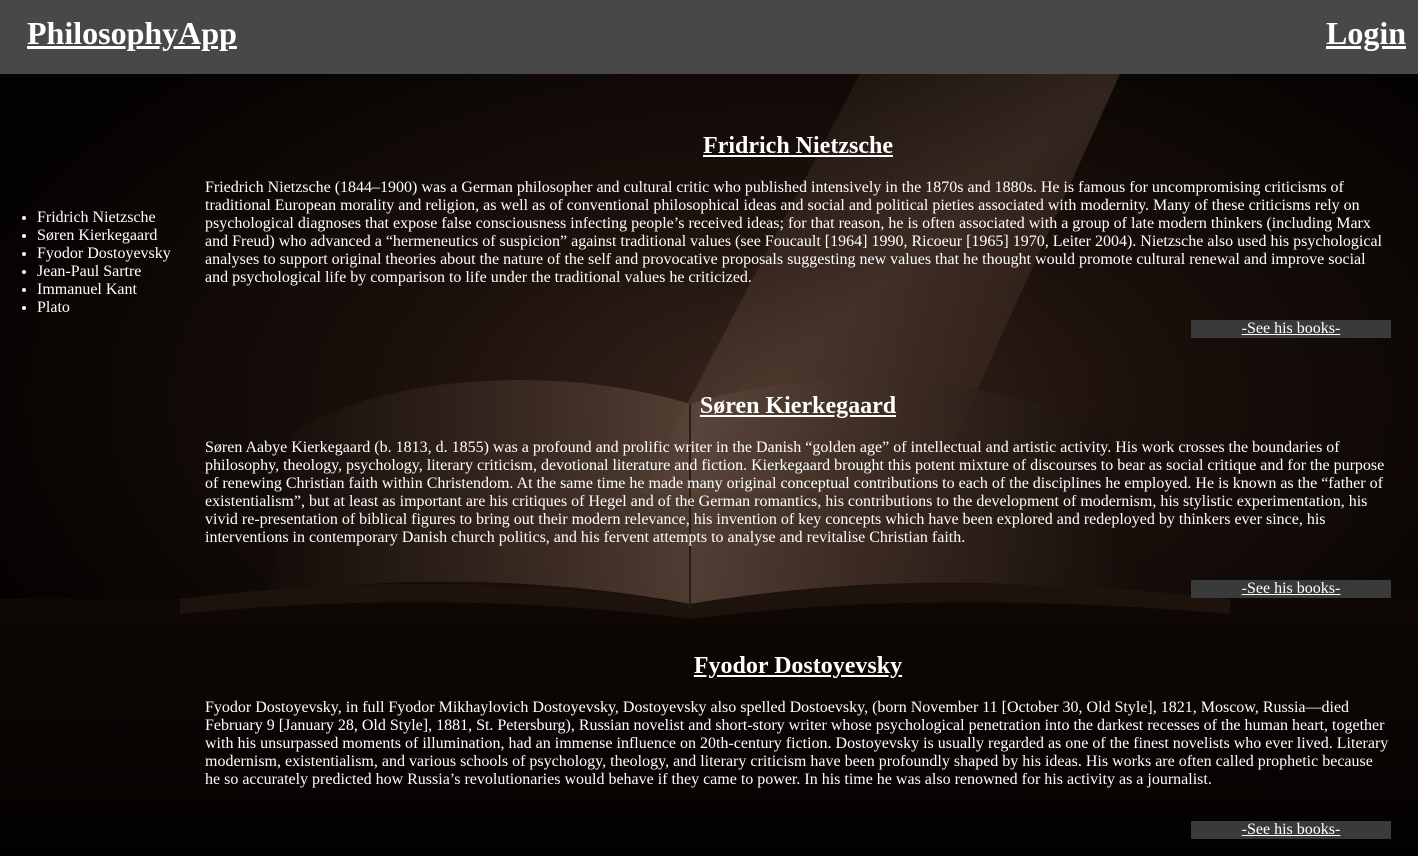 The width and height of the screenshot is (1418, 856). I want to click on sidebar-item-nietzsche: Fridrich Nietzsche, so click(113, 218).